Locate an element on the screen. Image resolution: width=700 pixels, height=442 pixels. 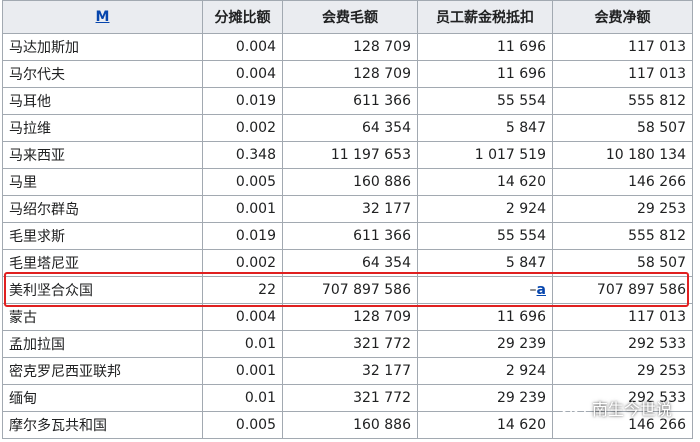
table-header-row: M 分摊比额 会费毛额 员工薪金税抵扣 会费净额 is located at coordinates (347, 17).